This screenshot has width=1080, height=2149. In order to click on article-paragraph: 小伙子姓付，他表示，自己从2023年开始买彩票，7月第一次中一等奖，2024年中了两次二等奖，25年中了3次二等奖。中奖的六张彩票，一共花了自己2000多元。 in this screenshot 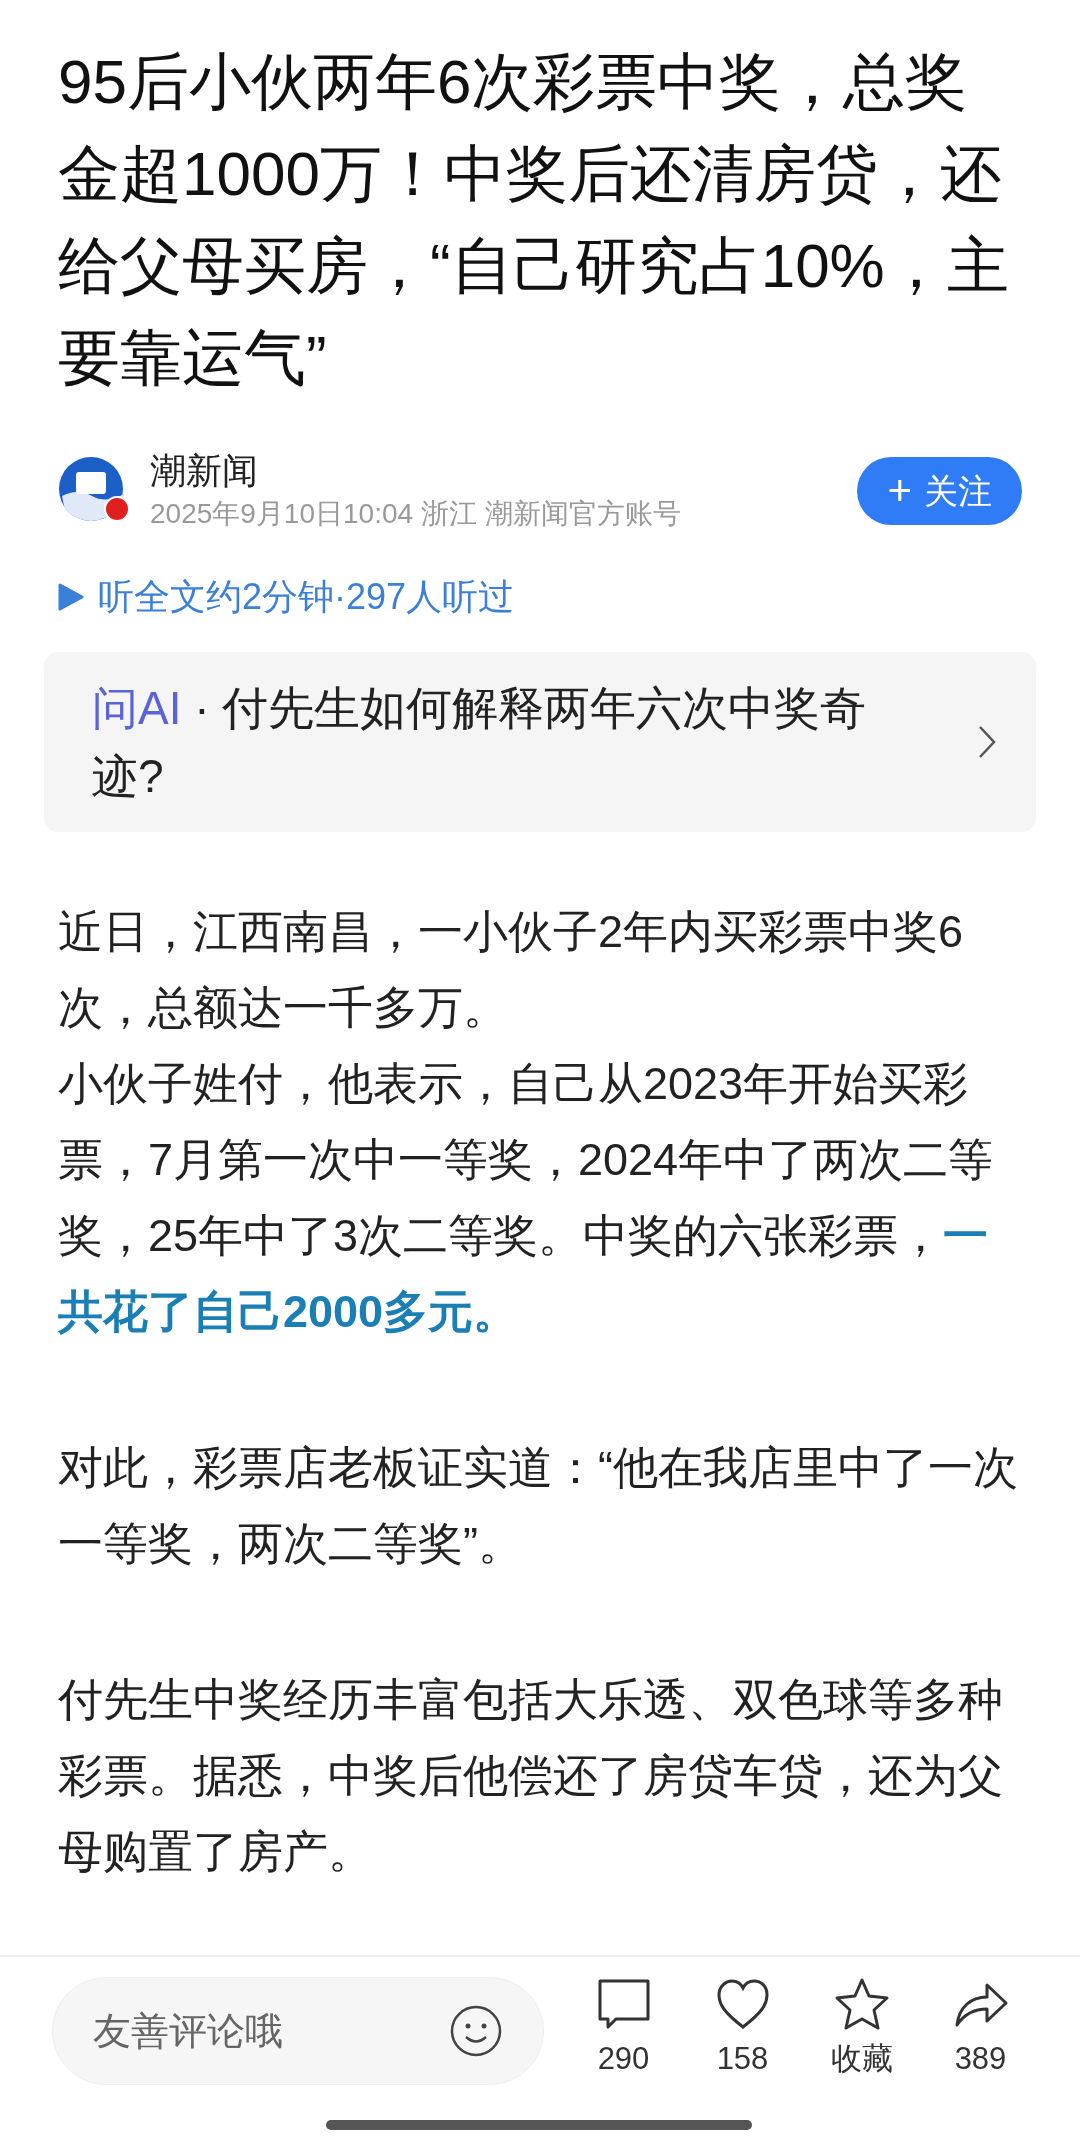, I will do `click(526, 1198)`.